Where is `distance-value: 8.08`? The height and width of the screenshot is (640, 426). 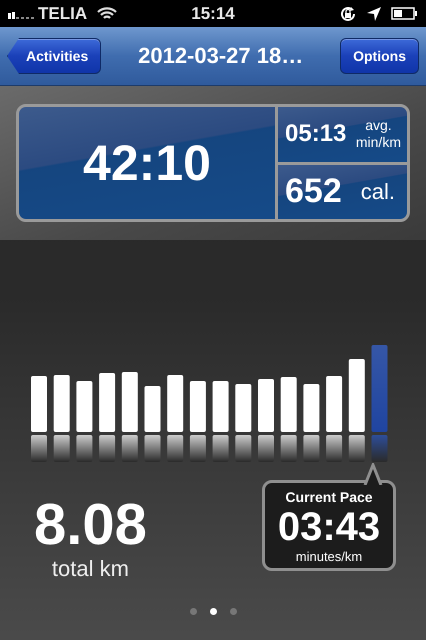 distance-value: 8.08 is located at coordinates (90, 525).